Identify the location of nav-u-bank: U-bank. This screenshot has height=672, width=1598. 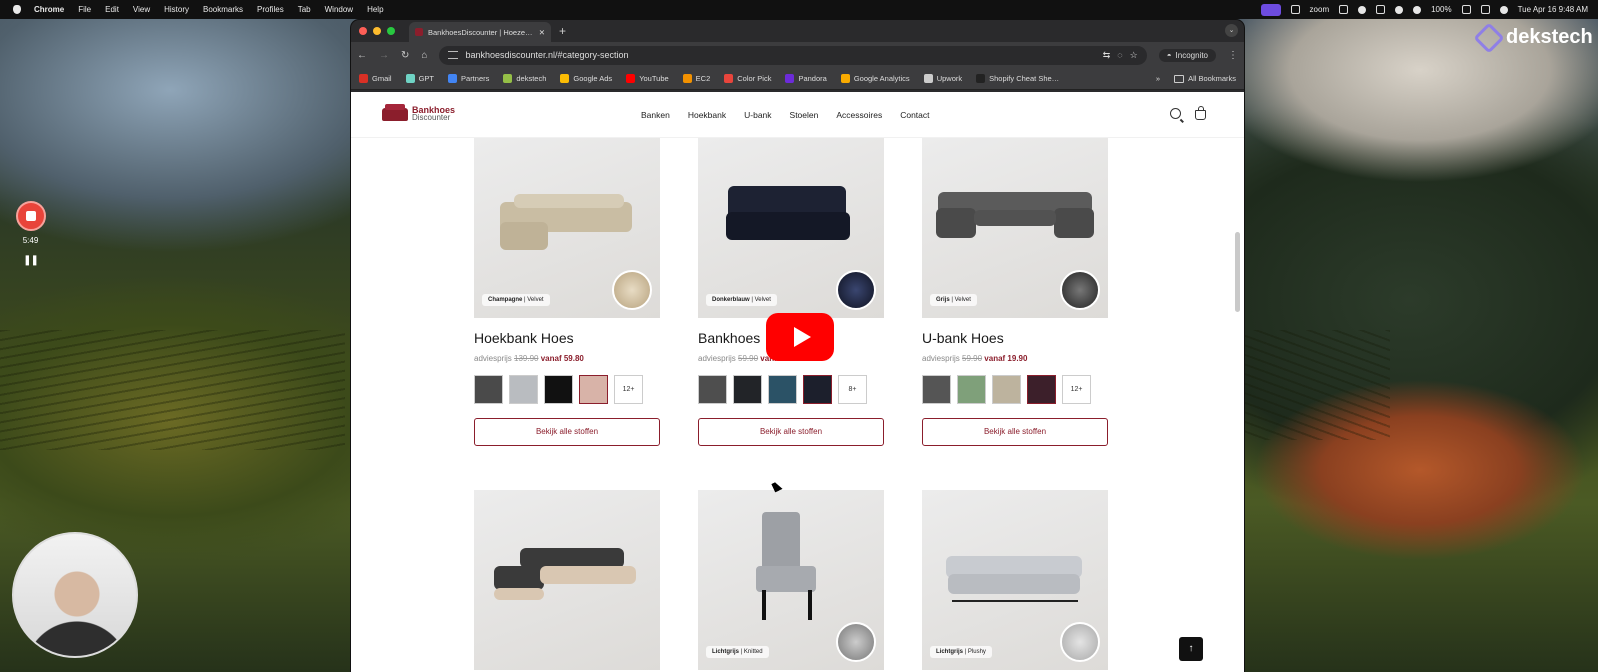
(757, 115).